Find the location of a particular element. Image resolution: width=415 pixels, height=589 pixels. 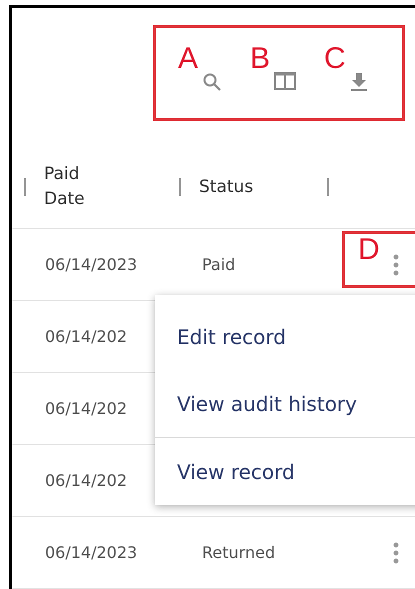

download-button is located at coordinates (359, 82).